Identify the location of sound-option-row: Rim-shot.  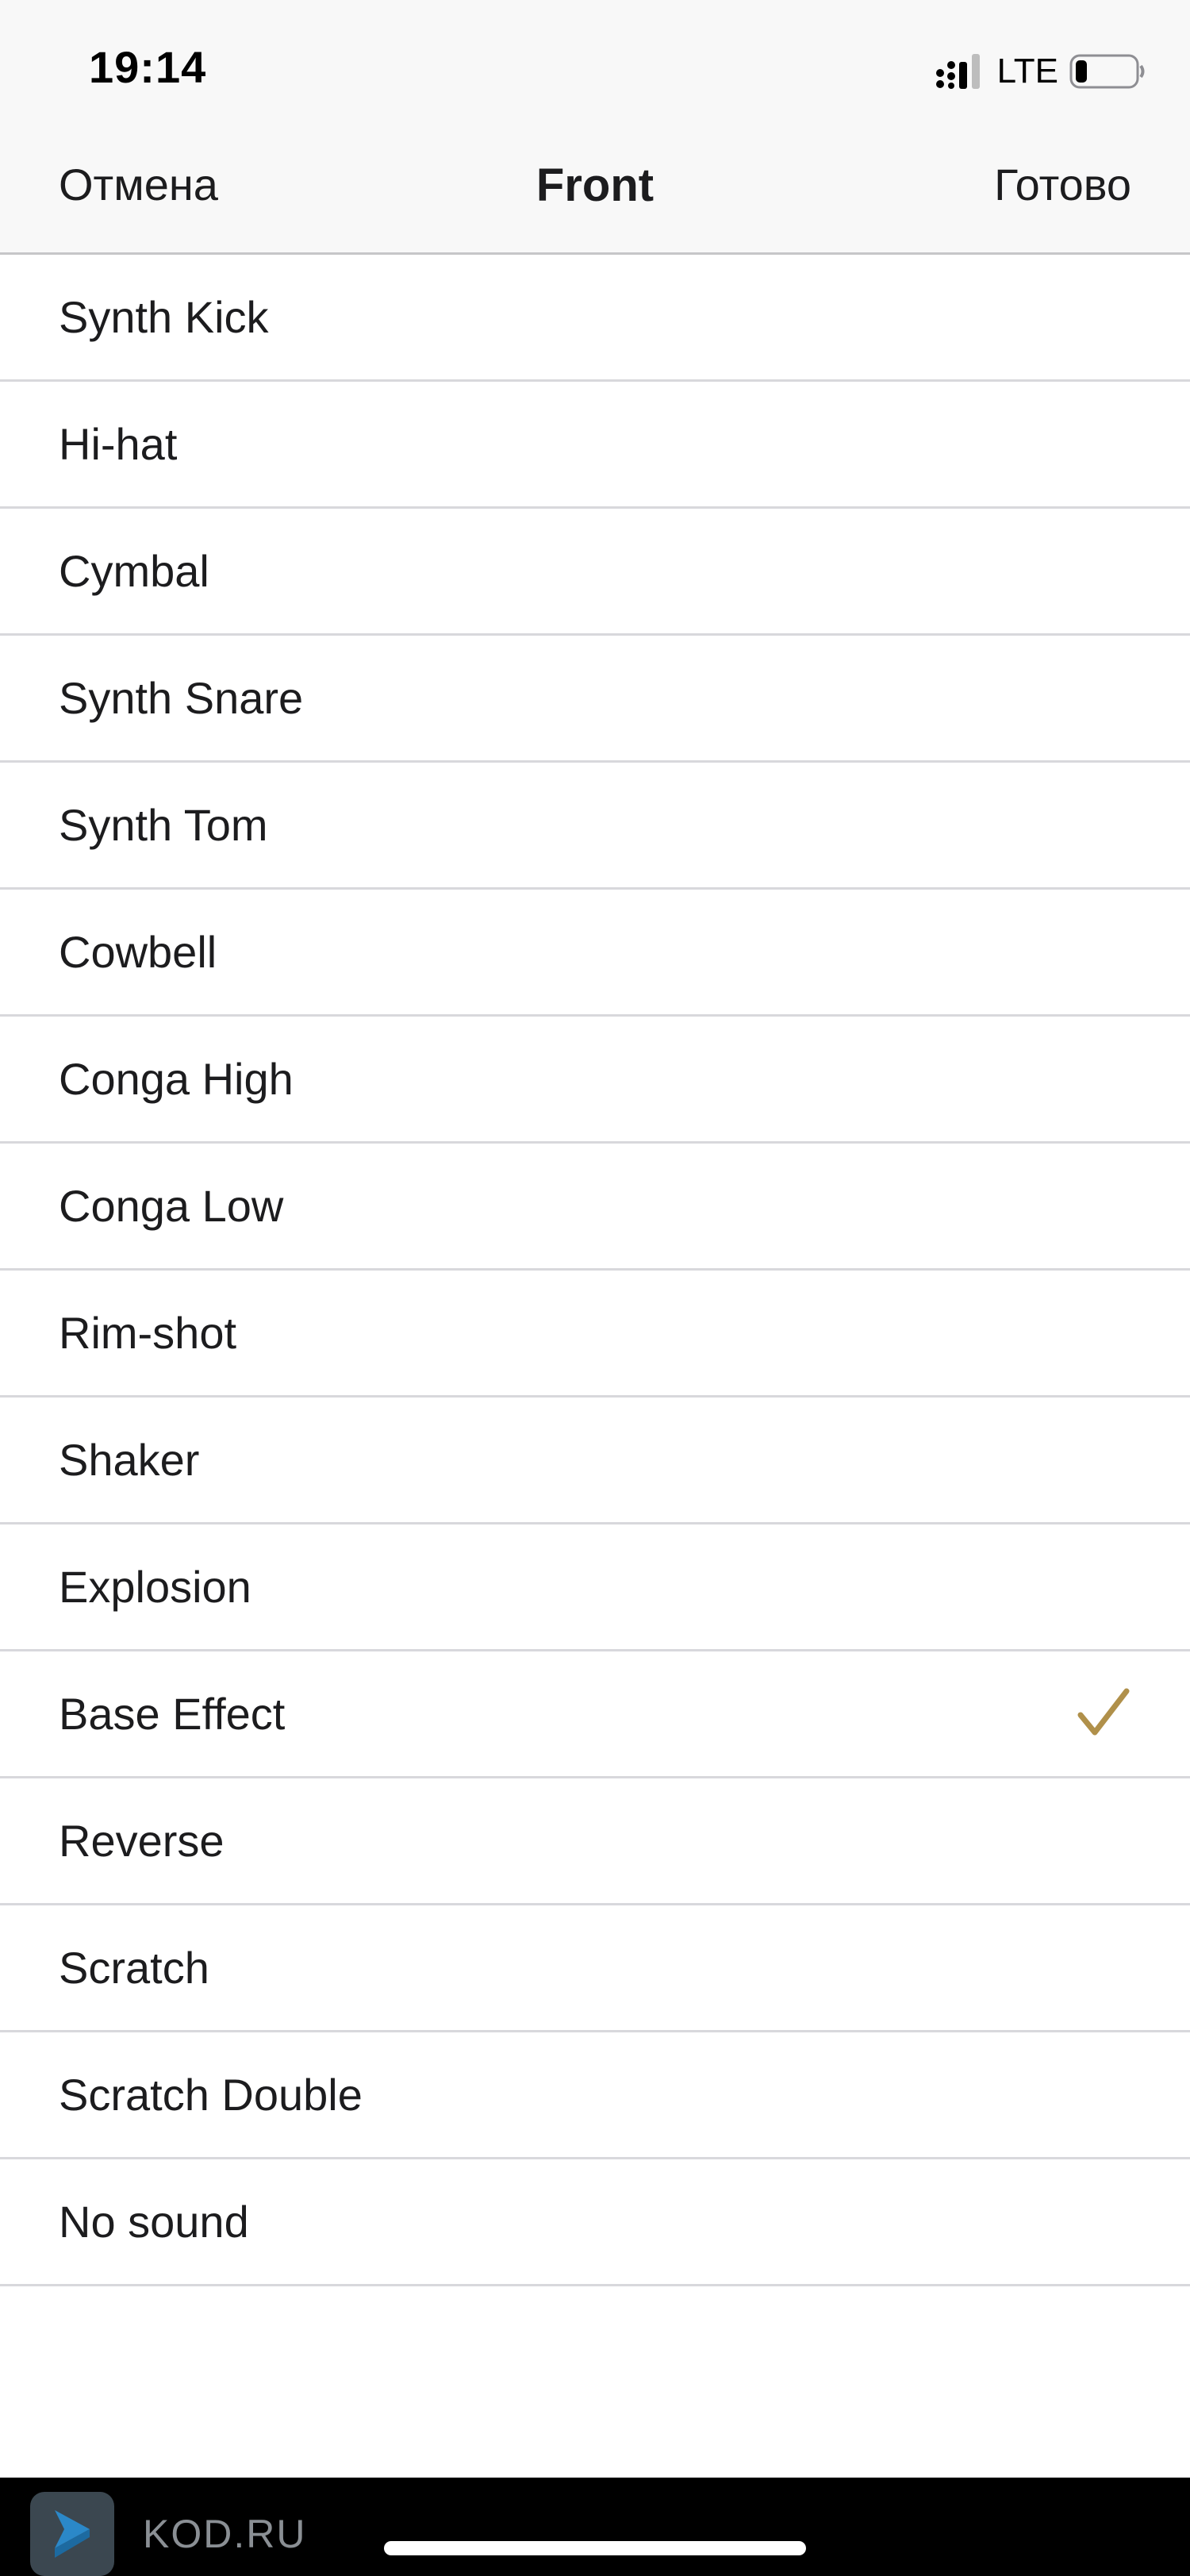
(595, 1334).